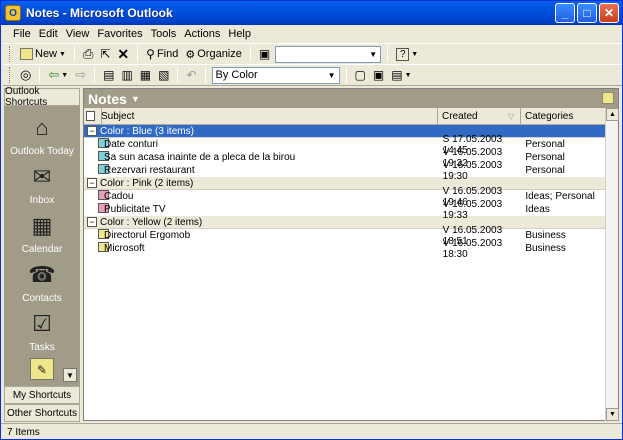 This screenshot has width=623, height=440. What do you see at coordinates (345, 131) in the screenshot?
I see `group-header-blue: − Color : Blue (3 items)` at bounding box center [345, 131].